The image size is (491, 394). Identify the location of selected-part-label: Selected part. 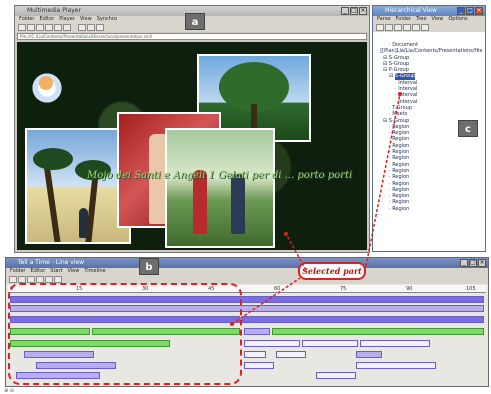
(332, 271).